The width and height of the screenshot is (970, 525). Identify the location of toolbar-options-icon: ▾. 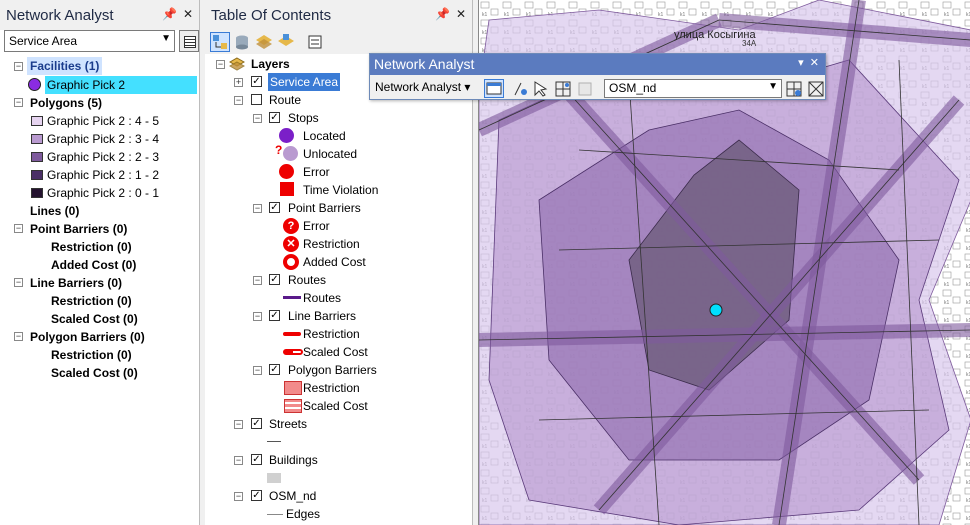
(801, 63).